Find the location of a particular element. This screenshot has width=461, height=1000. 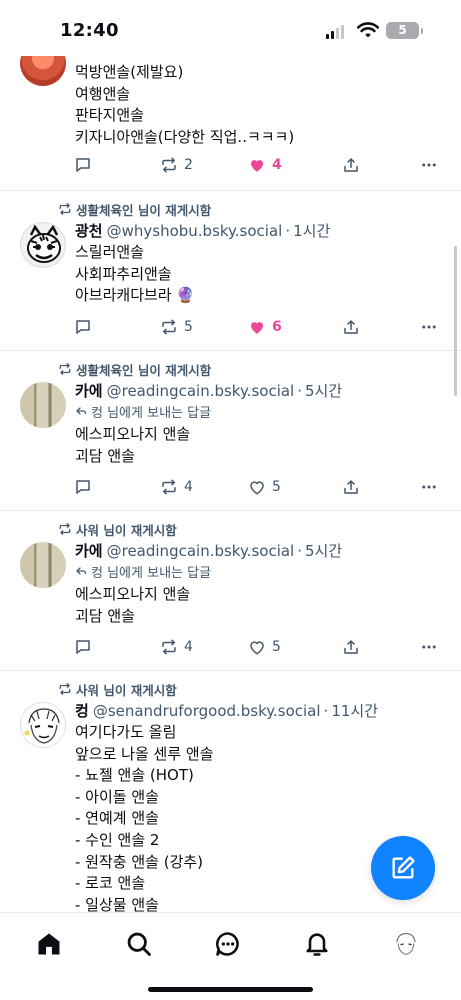

tab-chat is located at coordinates (228, 944).